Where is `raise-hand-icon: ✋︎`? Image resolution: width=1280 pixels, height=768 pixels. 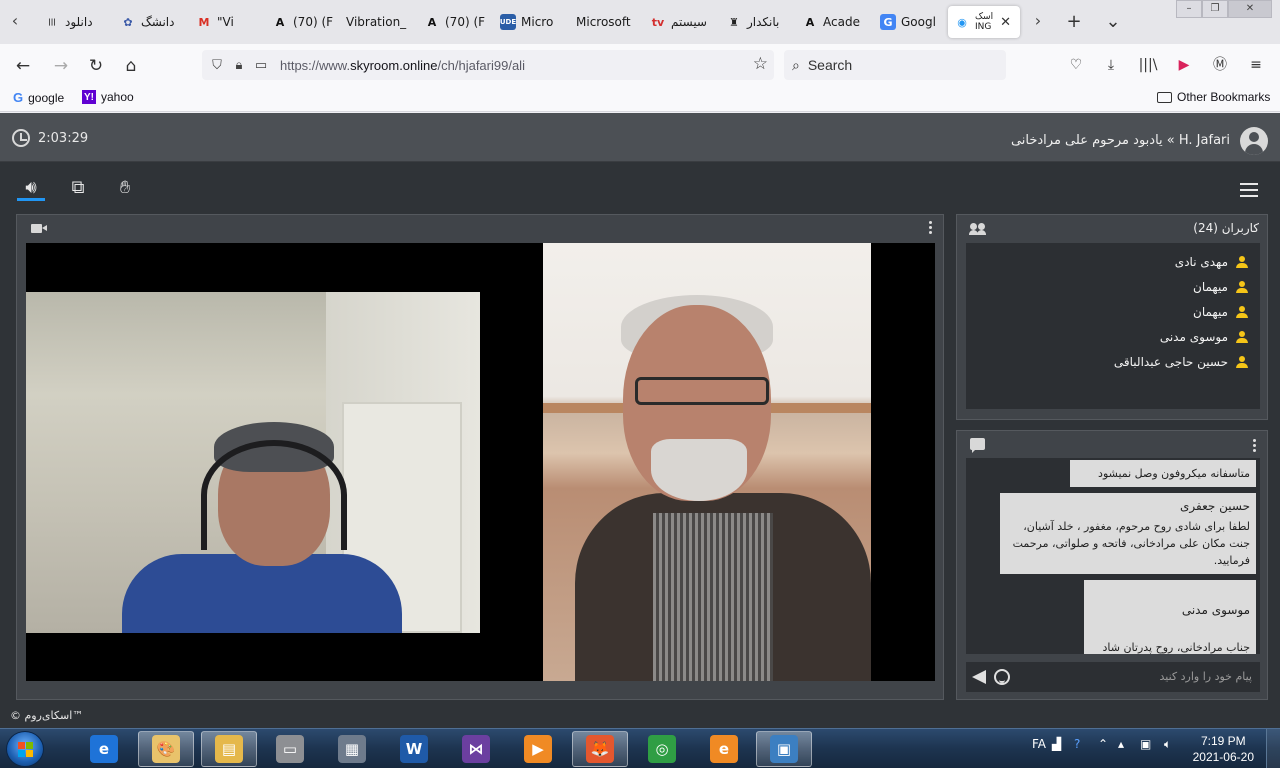 raise-hand-icon: ✋︎ is located at coordinates (125, 188).